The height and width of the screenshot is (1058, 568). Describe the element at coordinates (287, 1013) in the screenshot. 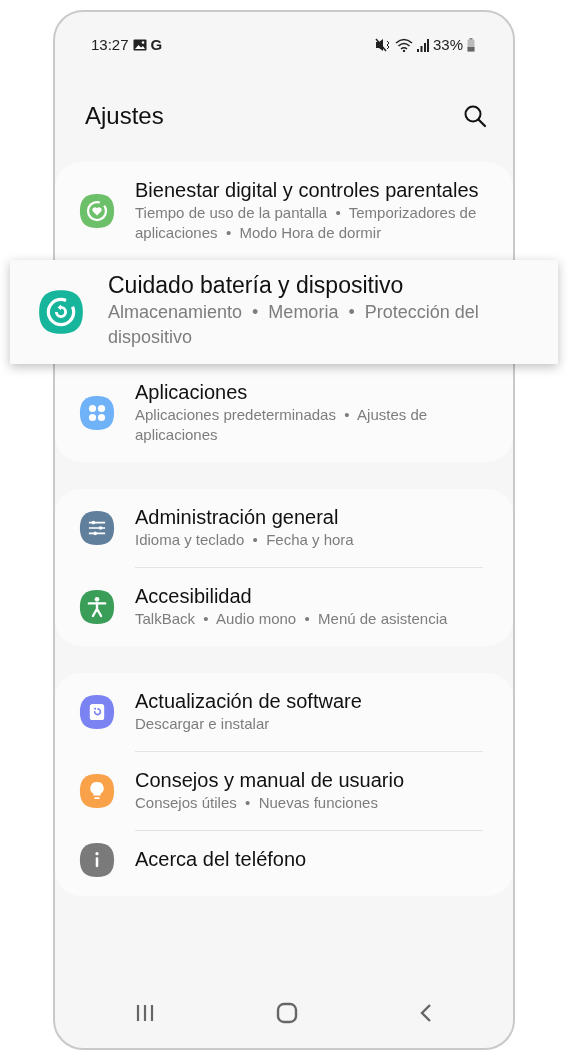

I see `home-icon` at that location.